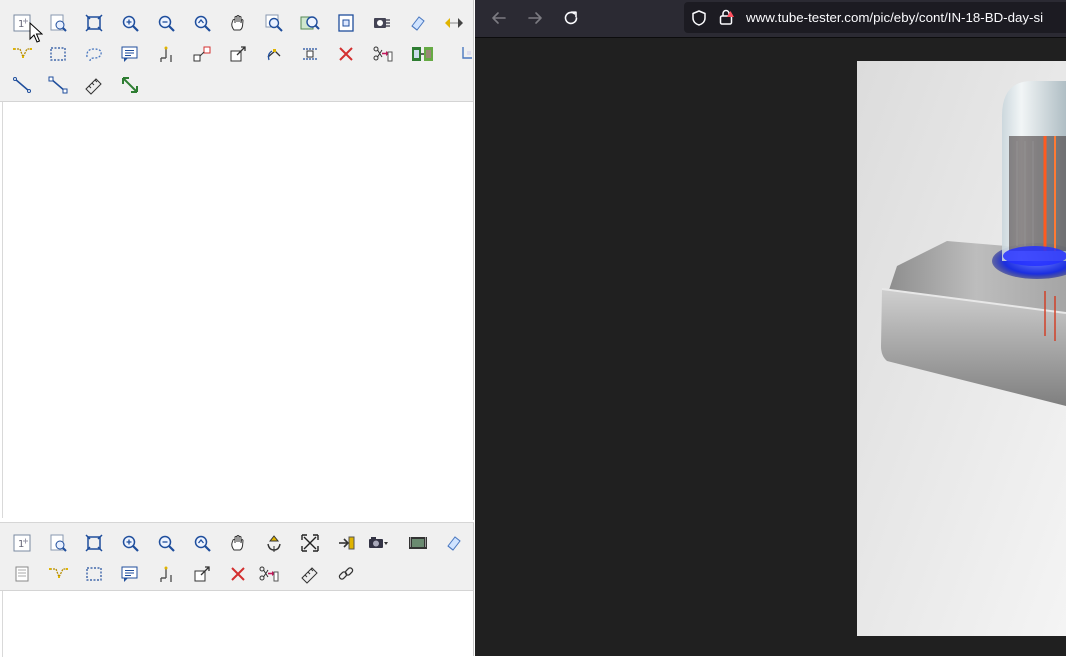 This screenshot has height=657, width=1066. Describe the element at coordinates (58, 85) in the screenshot. I see `line-draw-2-icon` at that location.